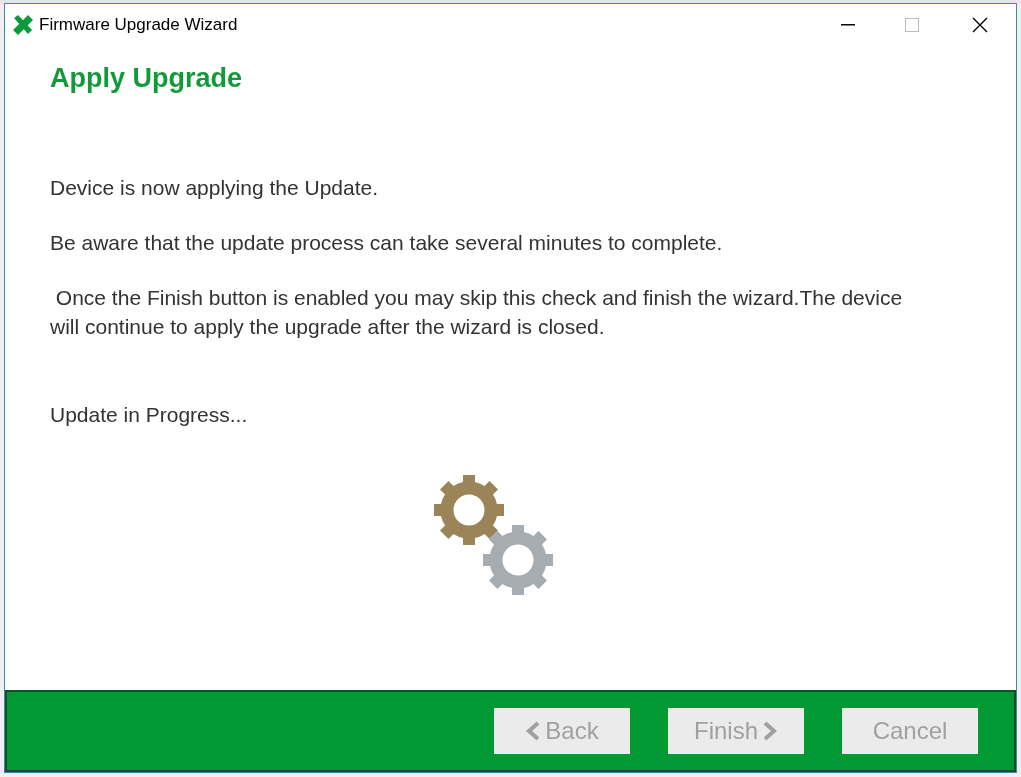  What do you see at coordinates (147, 78) in the screenshot?
I see `page-heading: Apply Upgrade` at bounding box center [147, 78].